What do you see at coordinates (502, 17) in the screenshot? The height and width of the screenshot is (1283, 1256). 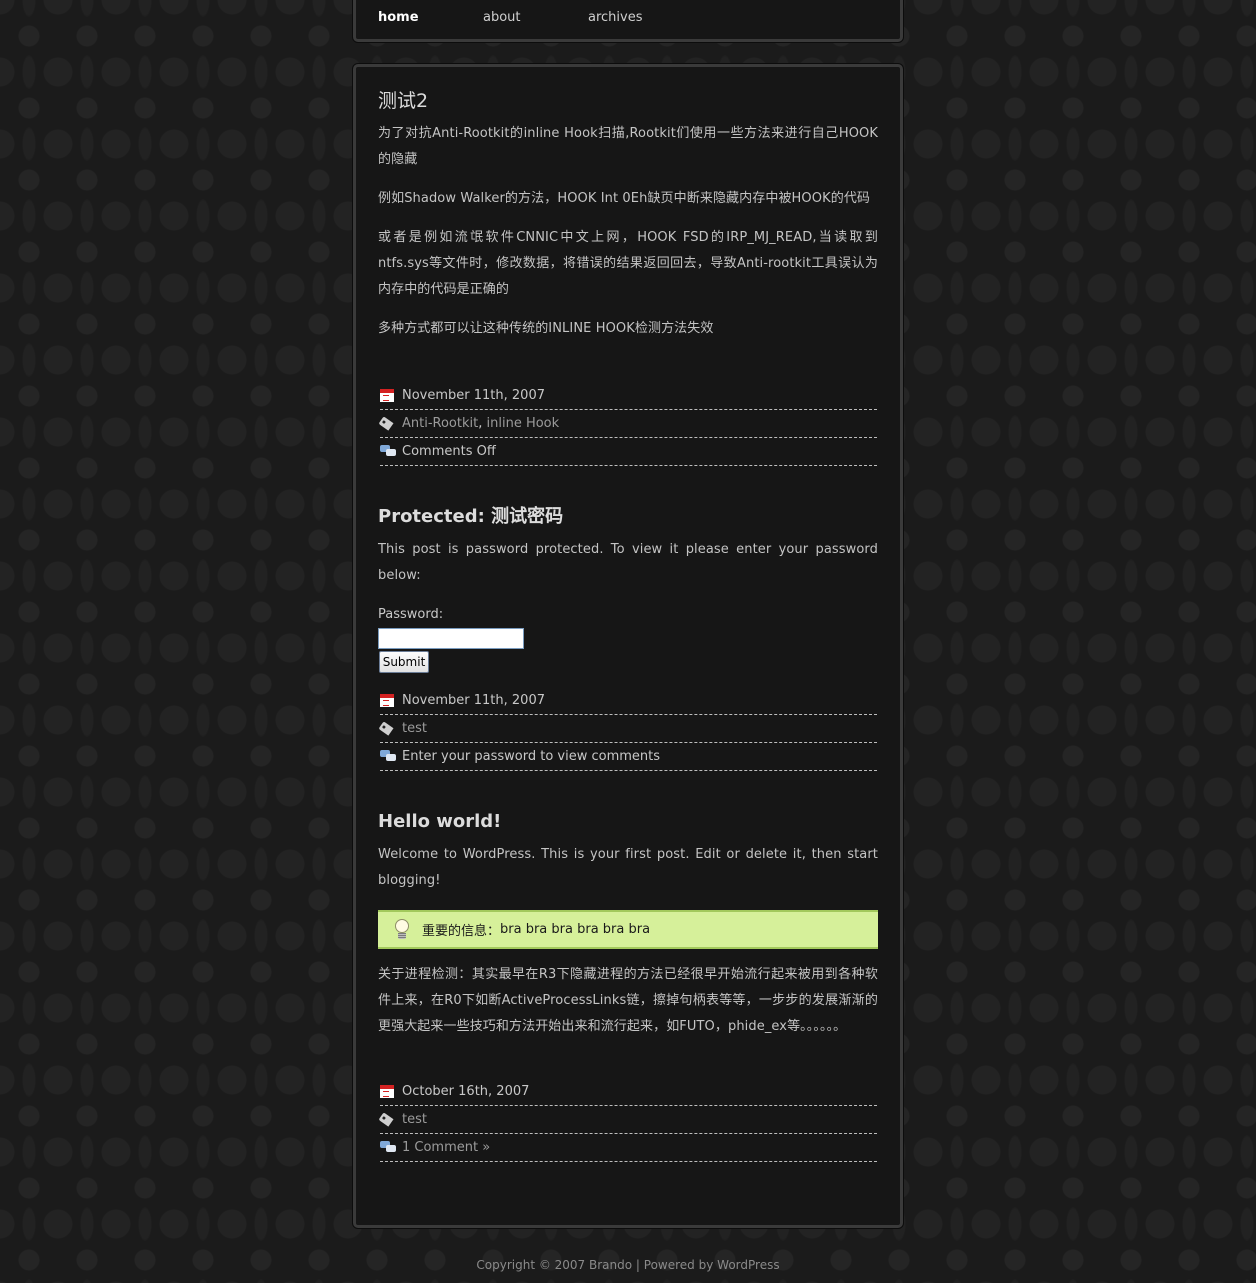 I see `nav-about: about` at bounding box center [502, 17].